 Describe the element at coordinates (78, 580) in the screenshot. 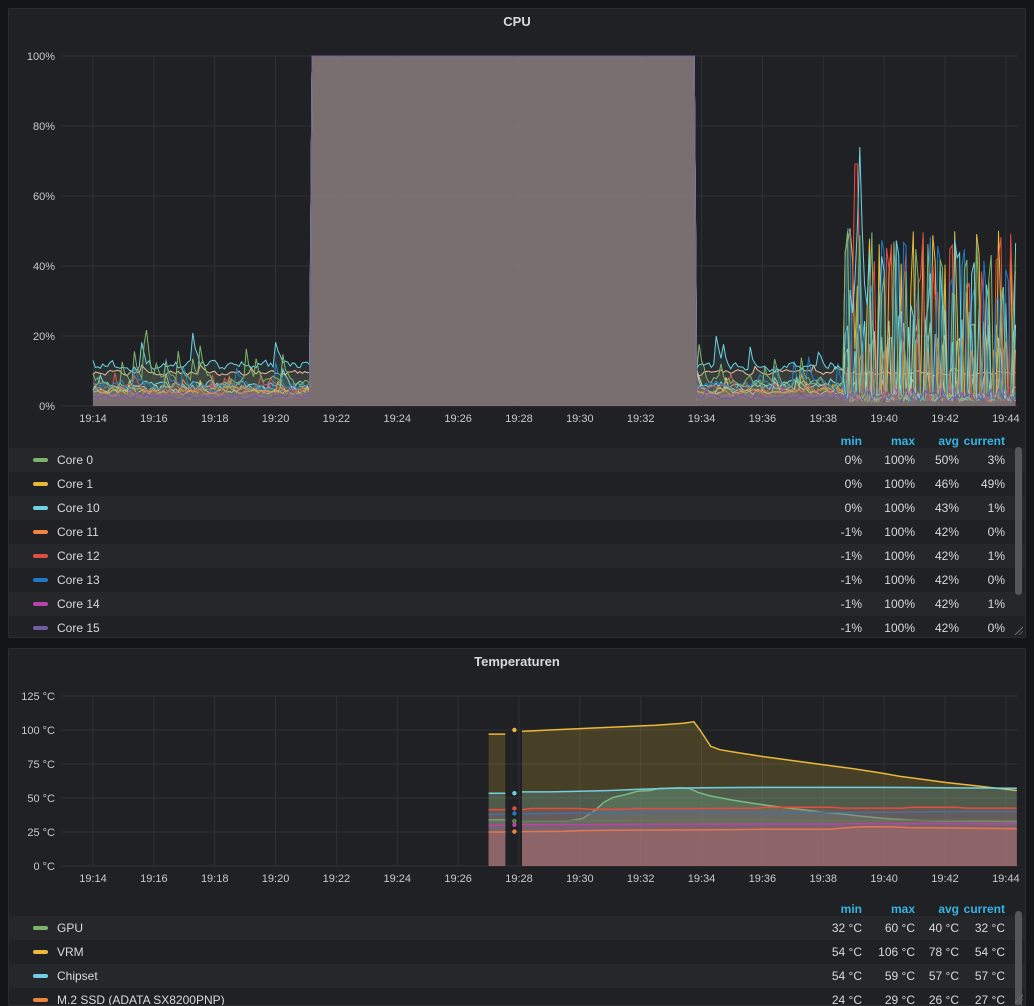

I see `legend-series-label: Core 13` at that location.